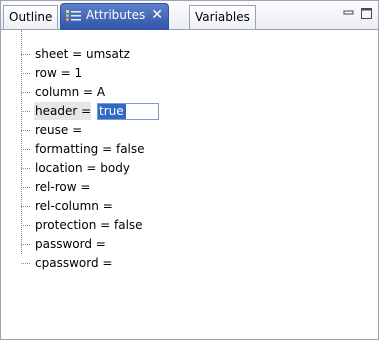  Describe the element at coordinates (348, 13) in the screenshot. I see `minimize-icon` at that location.